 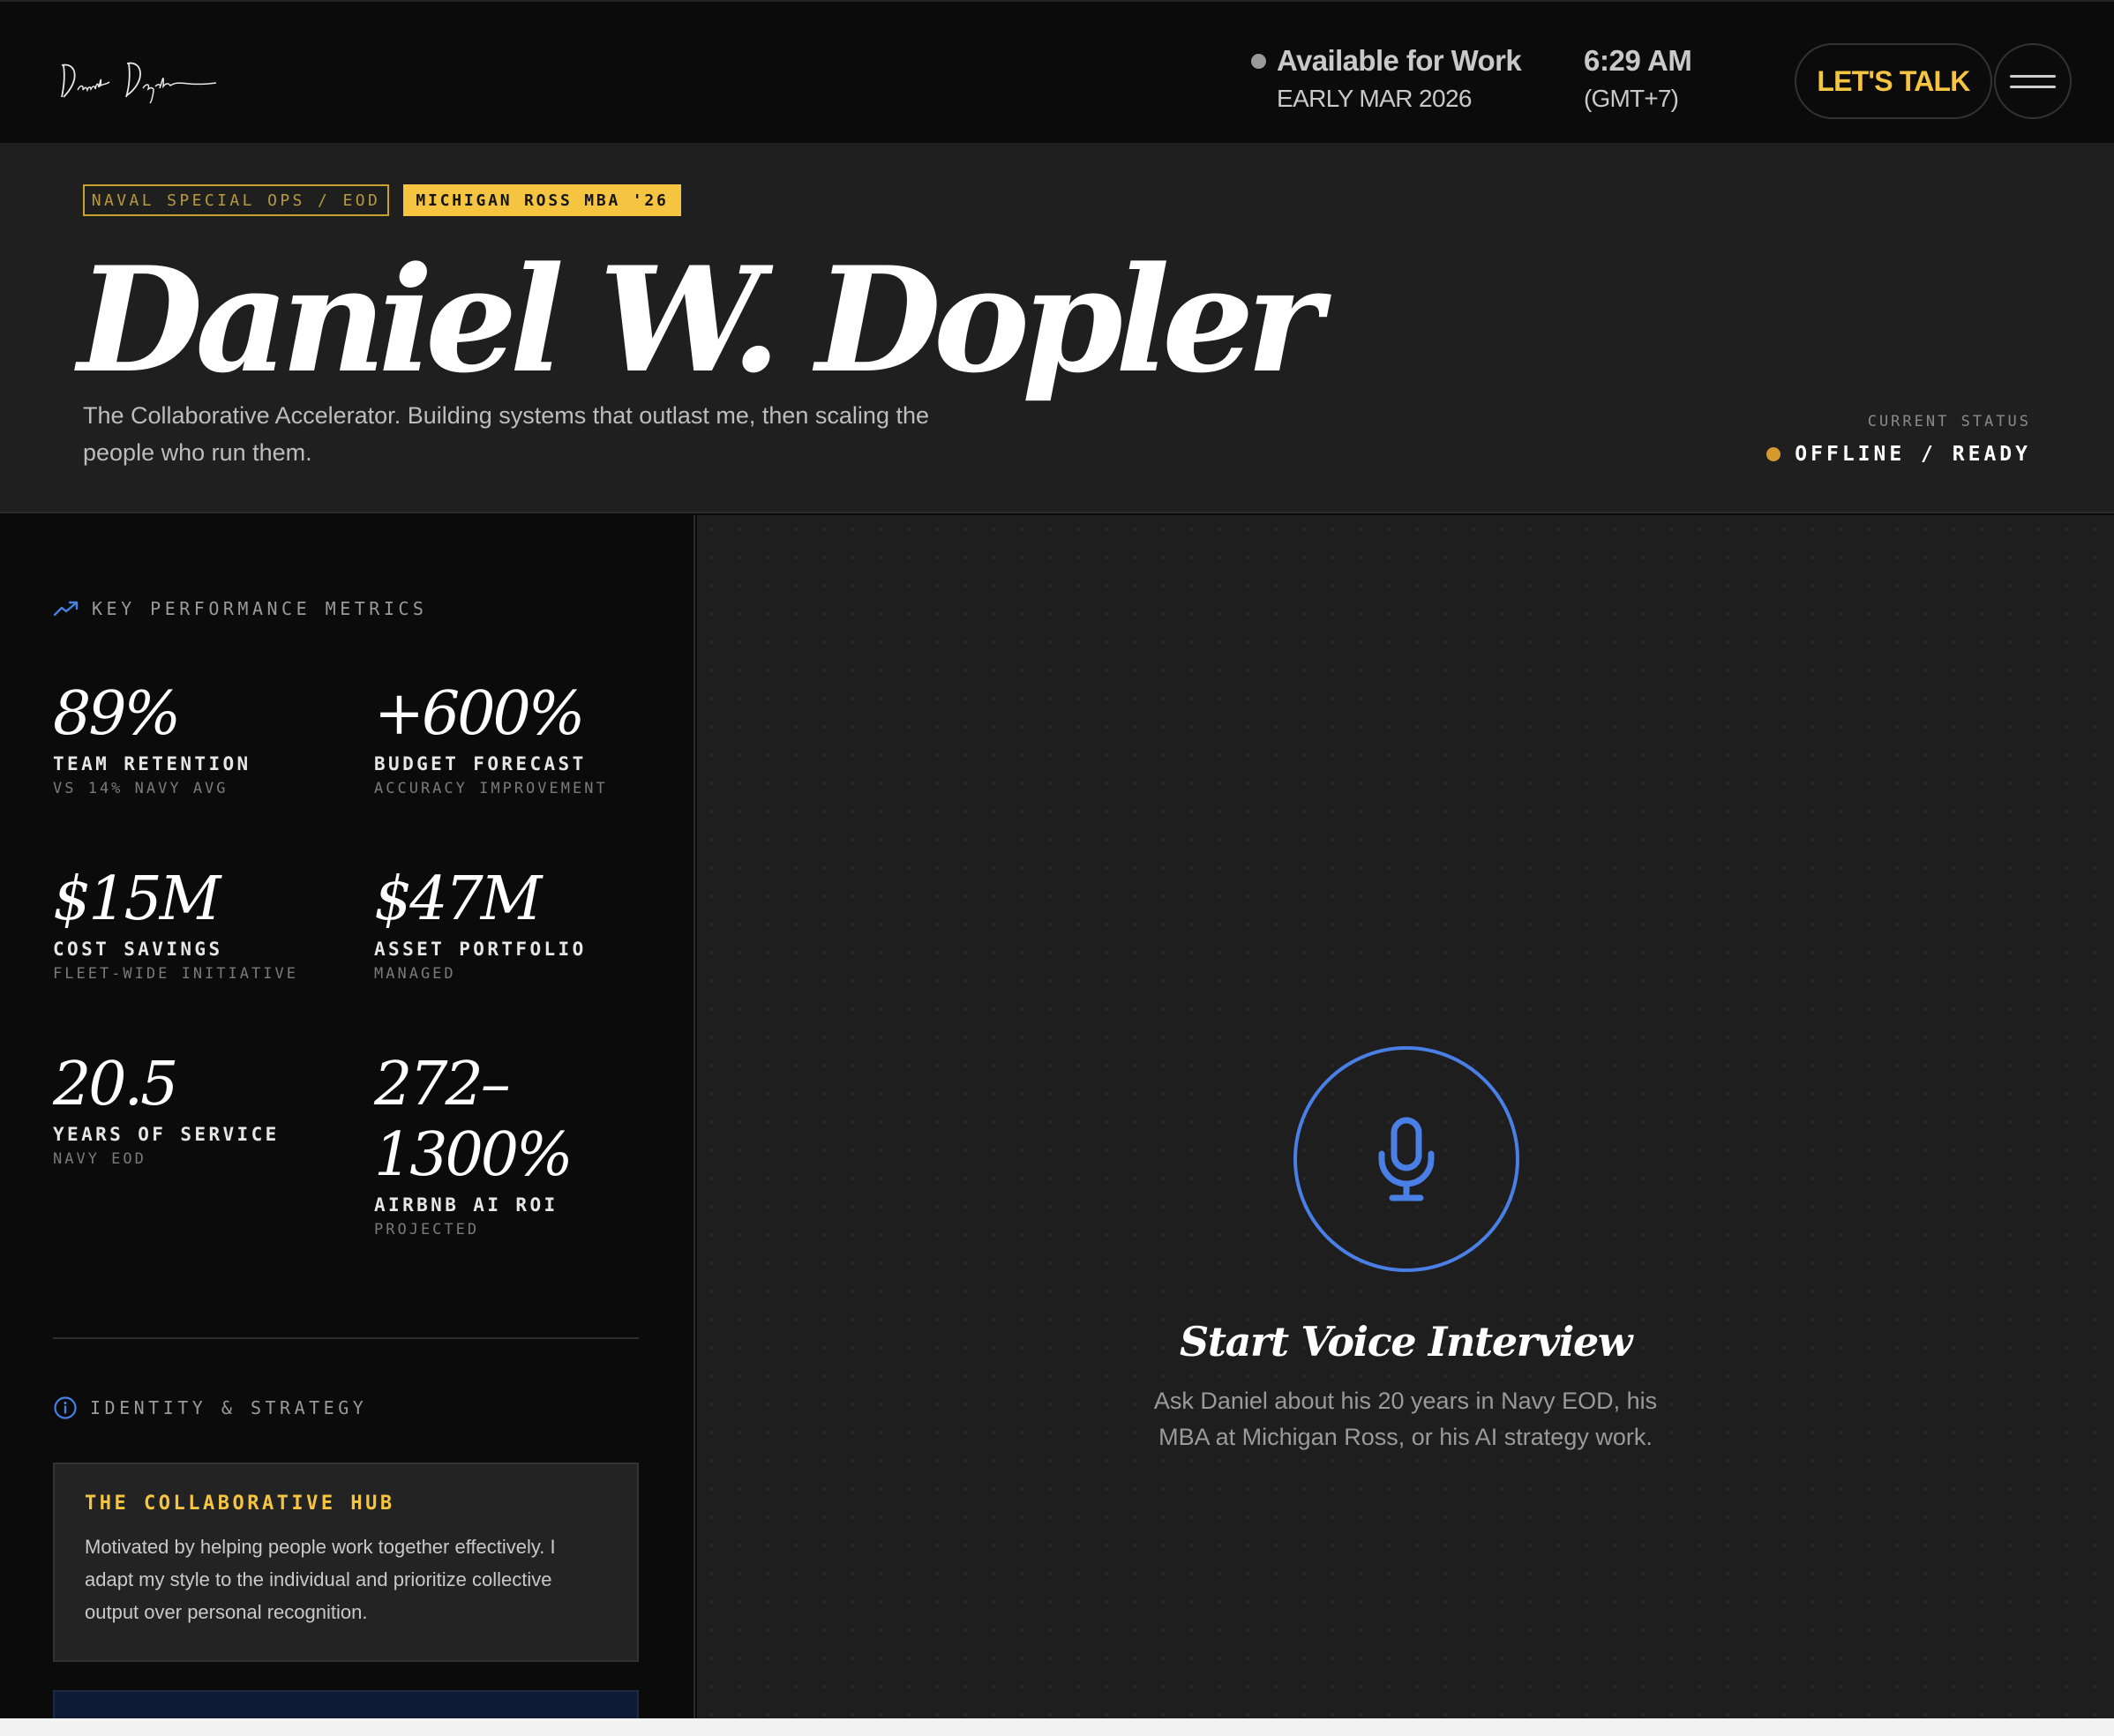 I want to click on current-status-label: CURRENT STATUS, so click(x=1949, y=421).